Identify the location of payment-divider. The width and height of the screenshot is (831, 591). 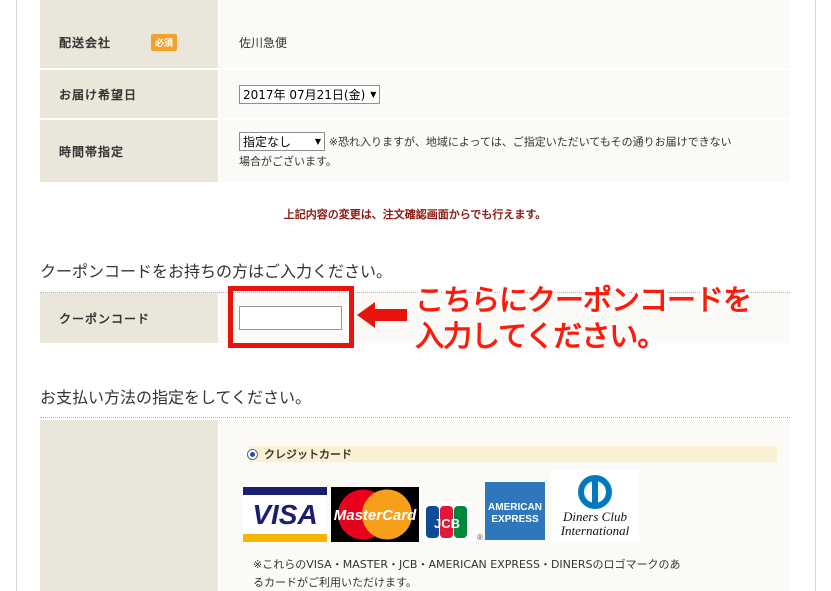
(415, 417).